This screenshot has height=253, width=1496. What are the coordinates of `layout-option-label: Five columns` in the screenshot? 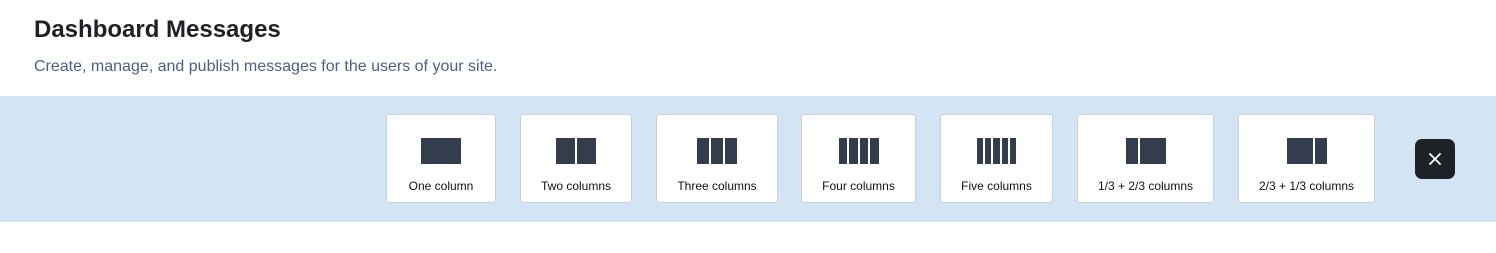 It's located at (996, 186).